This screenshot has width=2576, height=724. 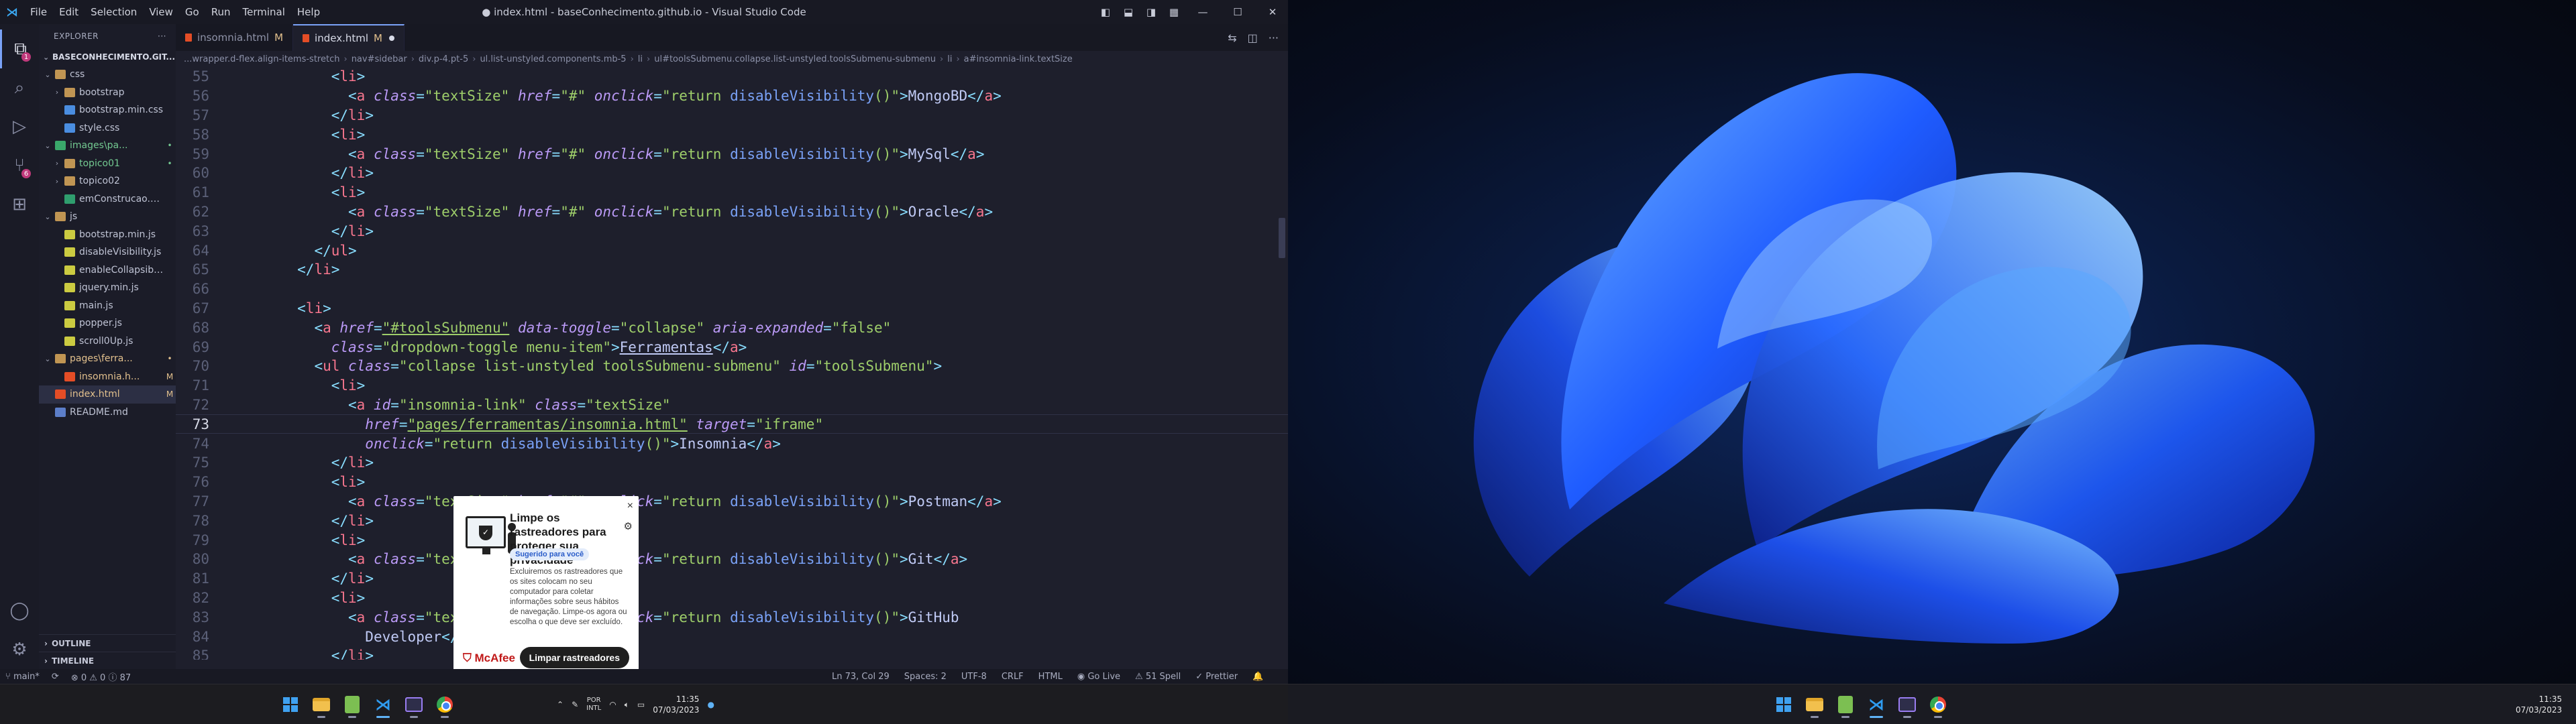 I want to click on tree-item: ⌄ css, so click(x=107, y=75).